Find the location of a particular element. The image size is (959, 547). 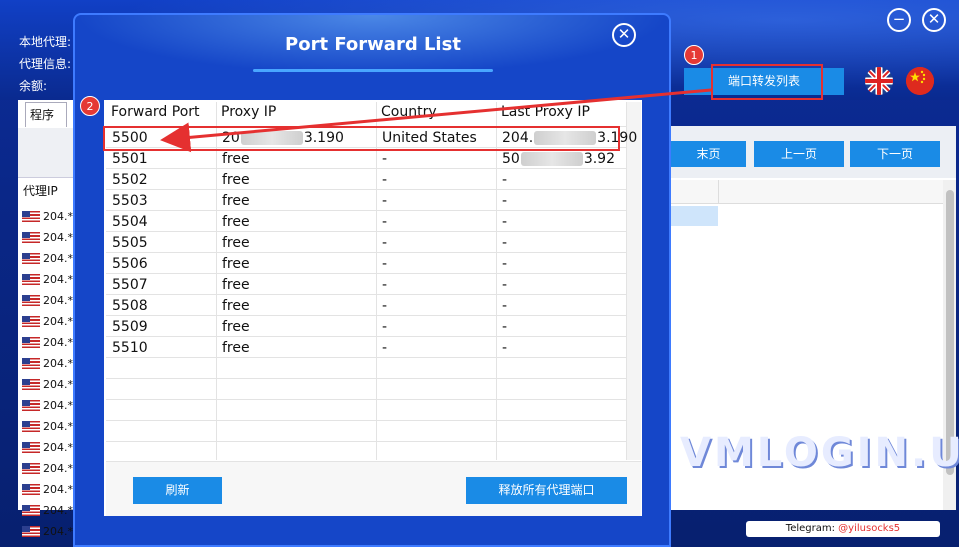

dialog-title-underline is located at coordinates (373, 70).